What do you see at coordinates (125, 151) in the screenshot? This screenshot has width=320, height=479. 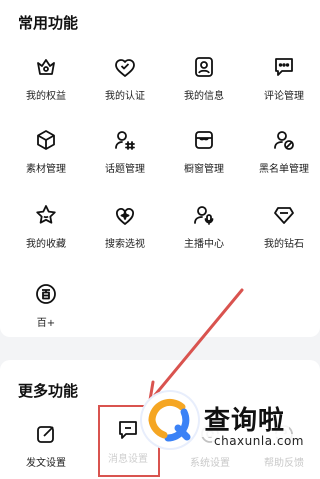 I see `grid-item-topic-management: 话题管理` at bounding box center [125, 151].